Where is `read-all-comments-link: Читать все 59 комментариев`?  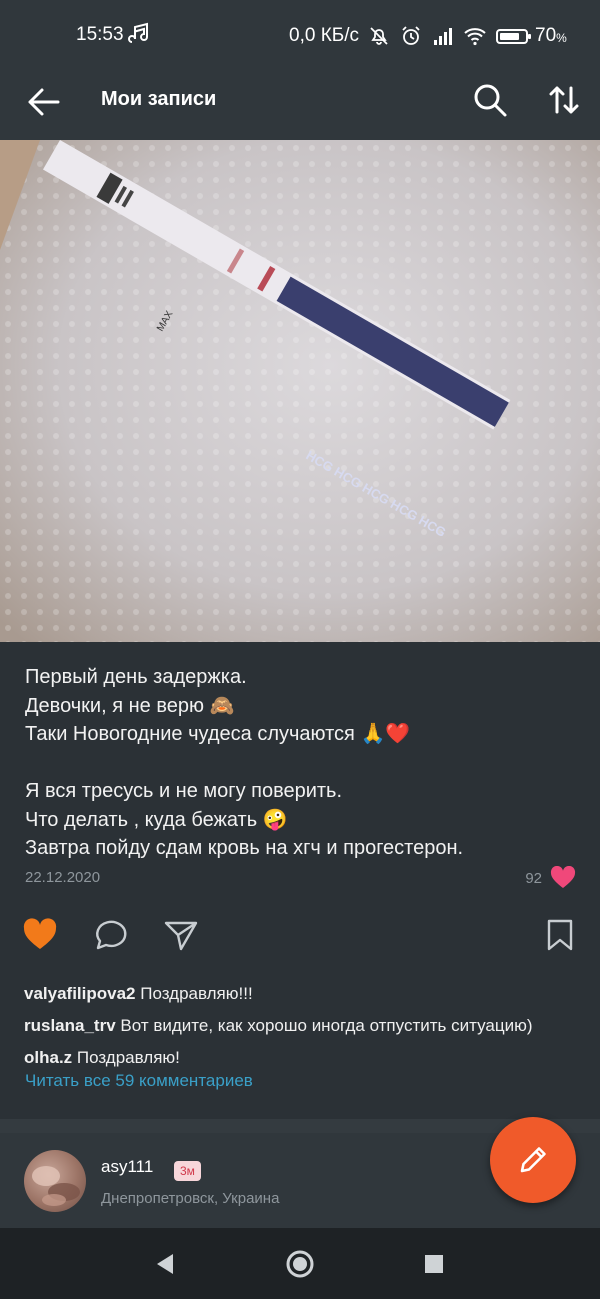 read-all-comments-link: Читать все 59 комментариев is located at coordinates (139, 1081).